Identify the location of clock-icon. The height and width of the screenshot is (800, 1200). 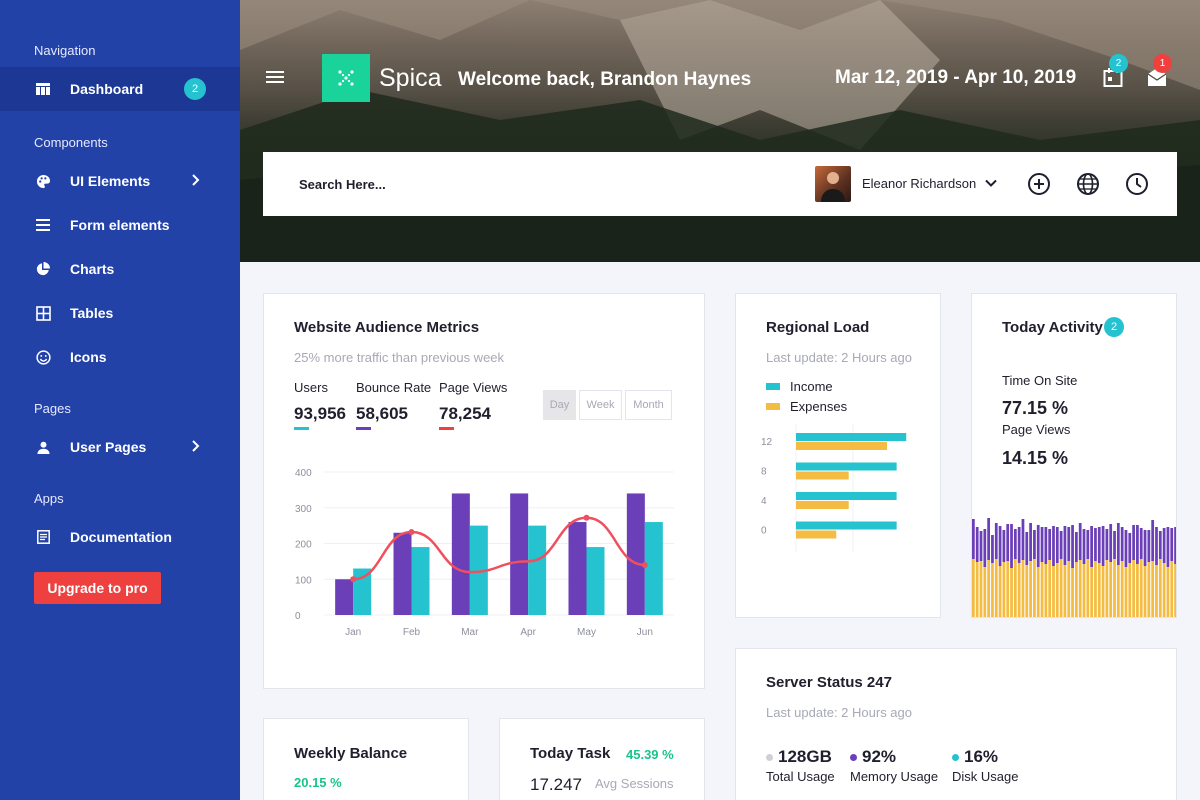
(1137, 184).